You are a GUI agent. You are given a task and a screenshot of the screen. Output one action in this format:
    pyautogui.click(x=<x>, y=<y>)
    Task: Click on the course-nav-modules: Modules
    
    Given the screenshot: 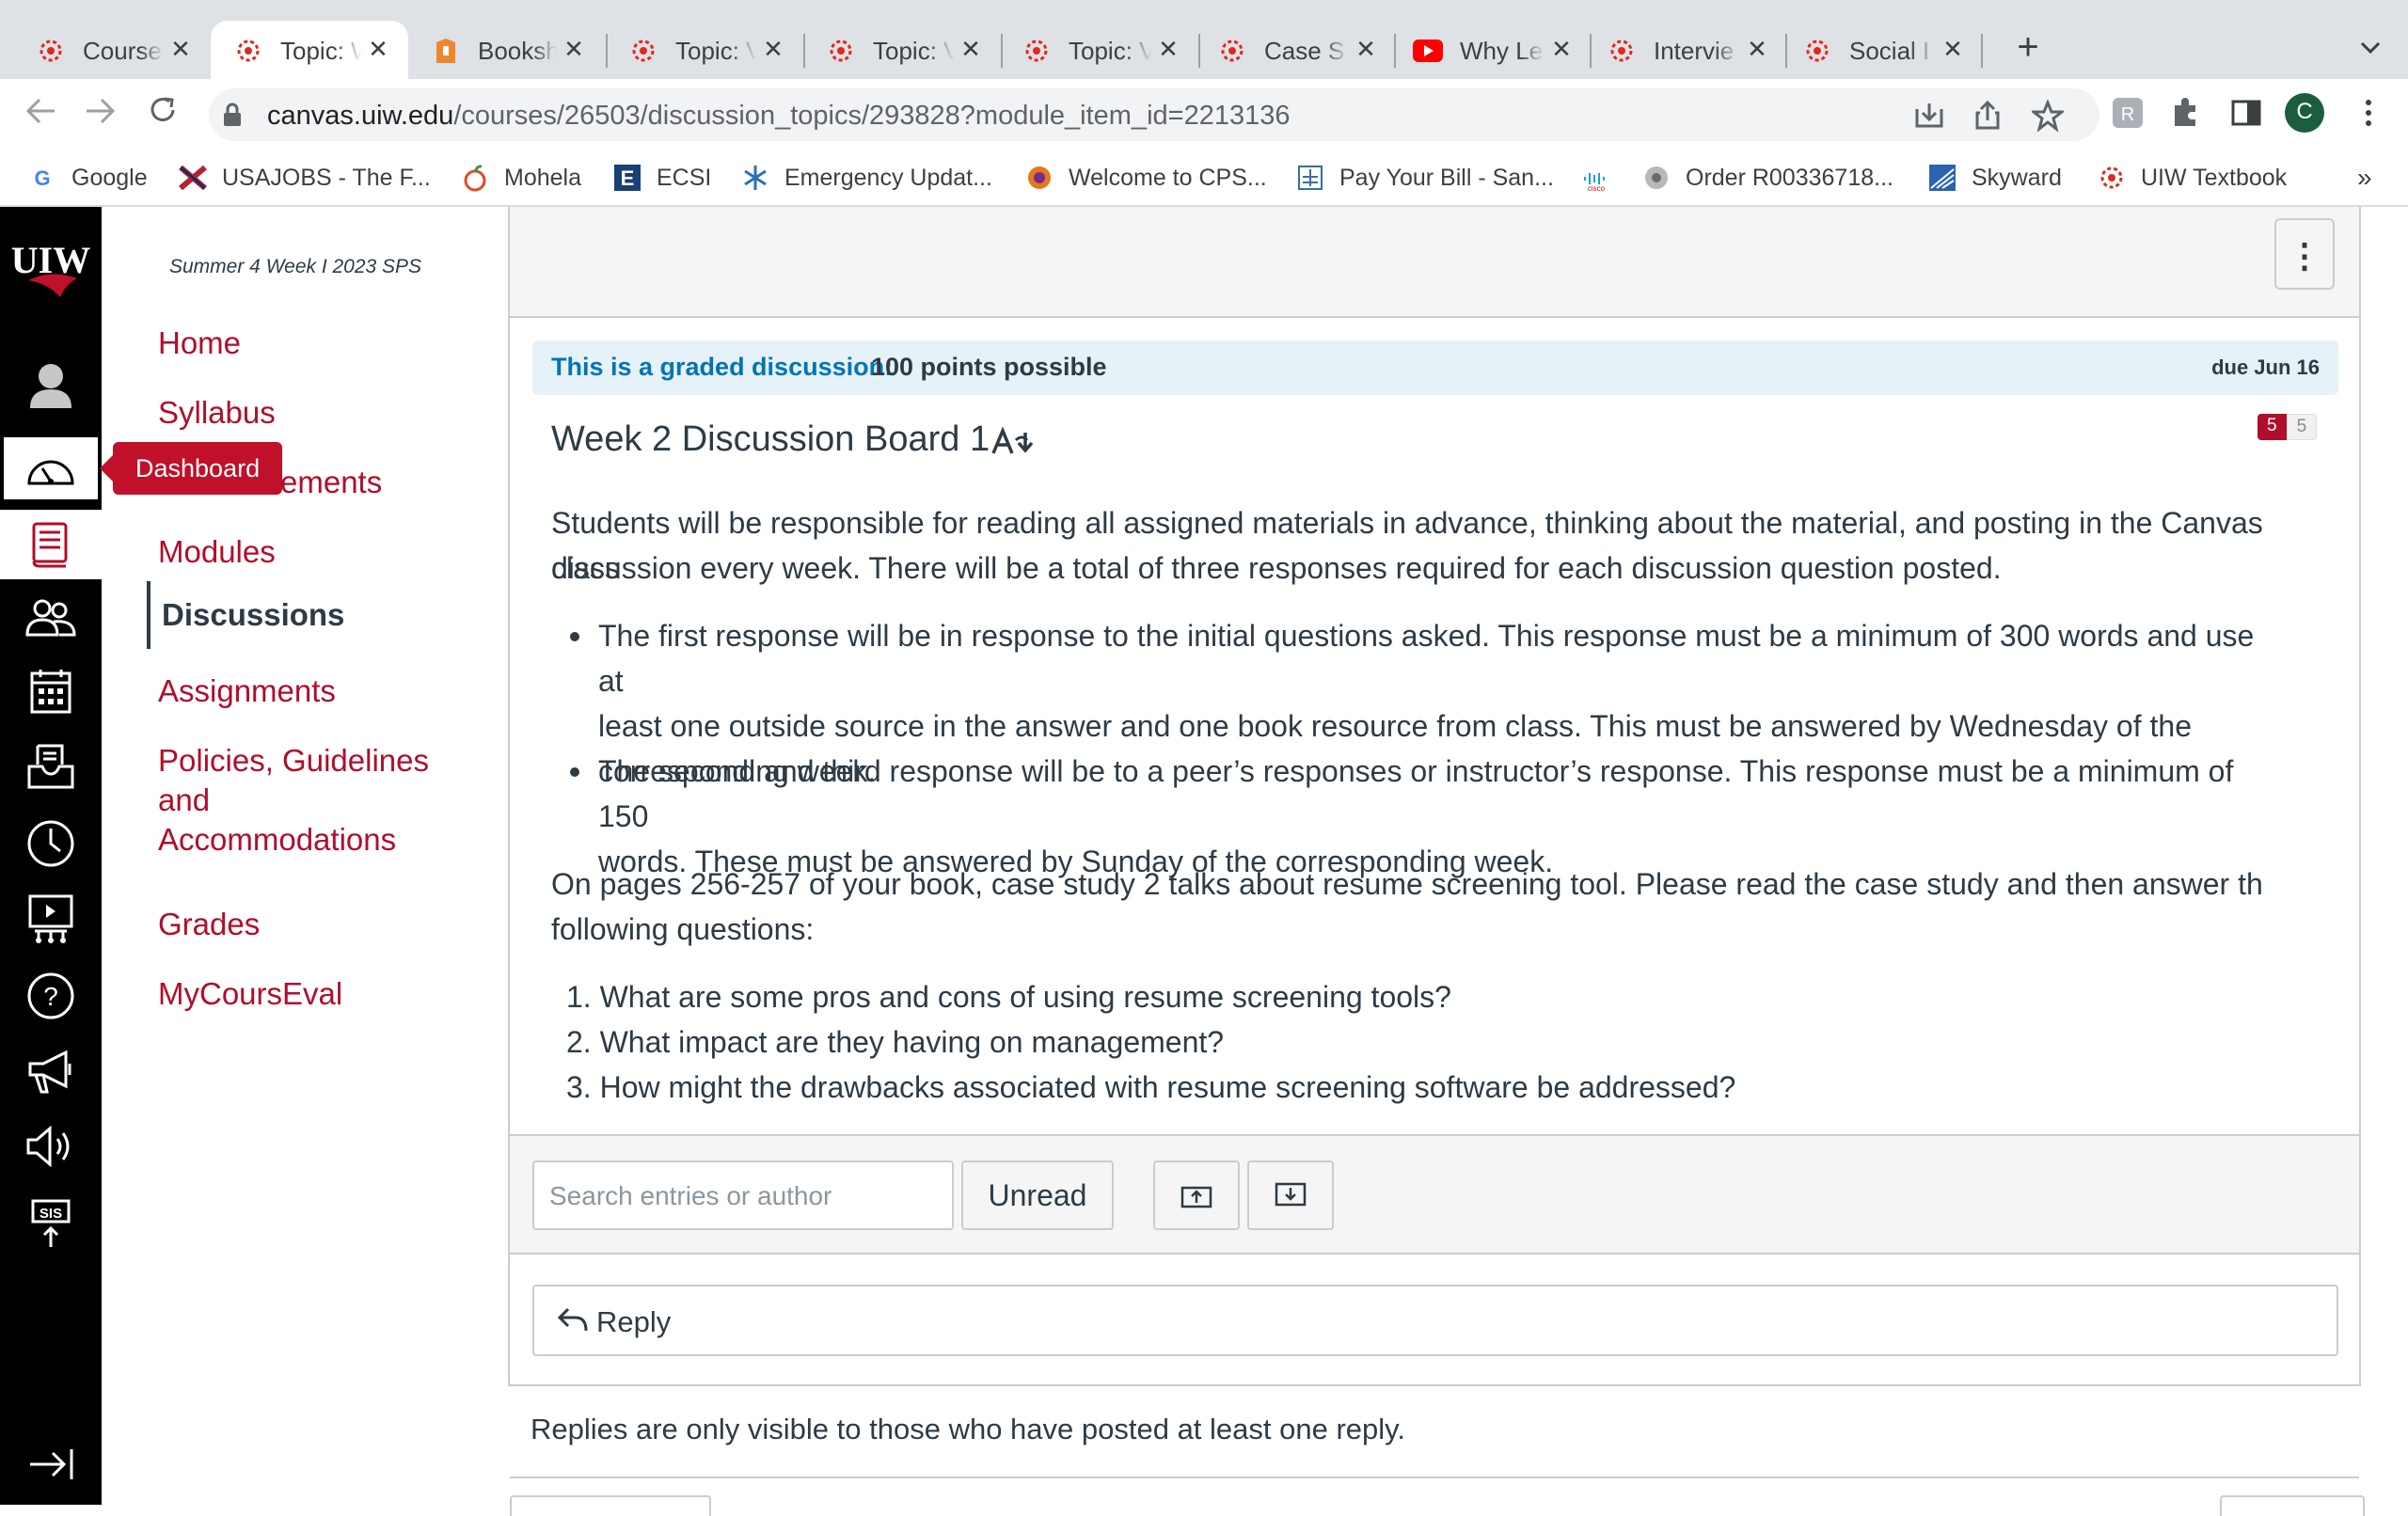 What is the action you would take?
    pyautogui.click(x=217, y=552)
    